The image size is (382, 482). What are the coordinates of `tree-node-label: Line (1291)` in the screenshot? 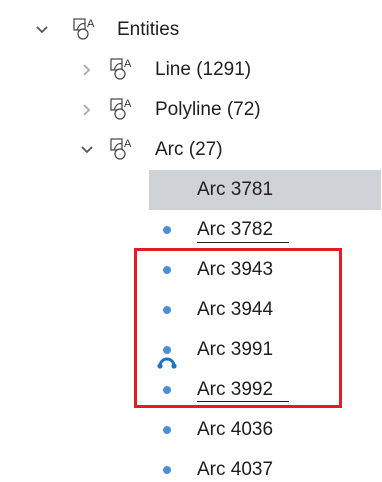 It's located at (203, 69).